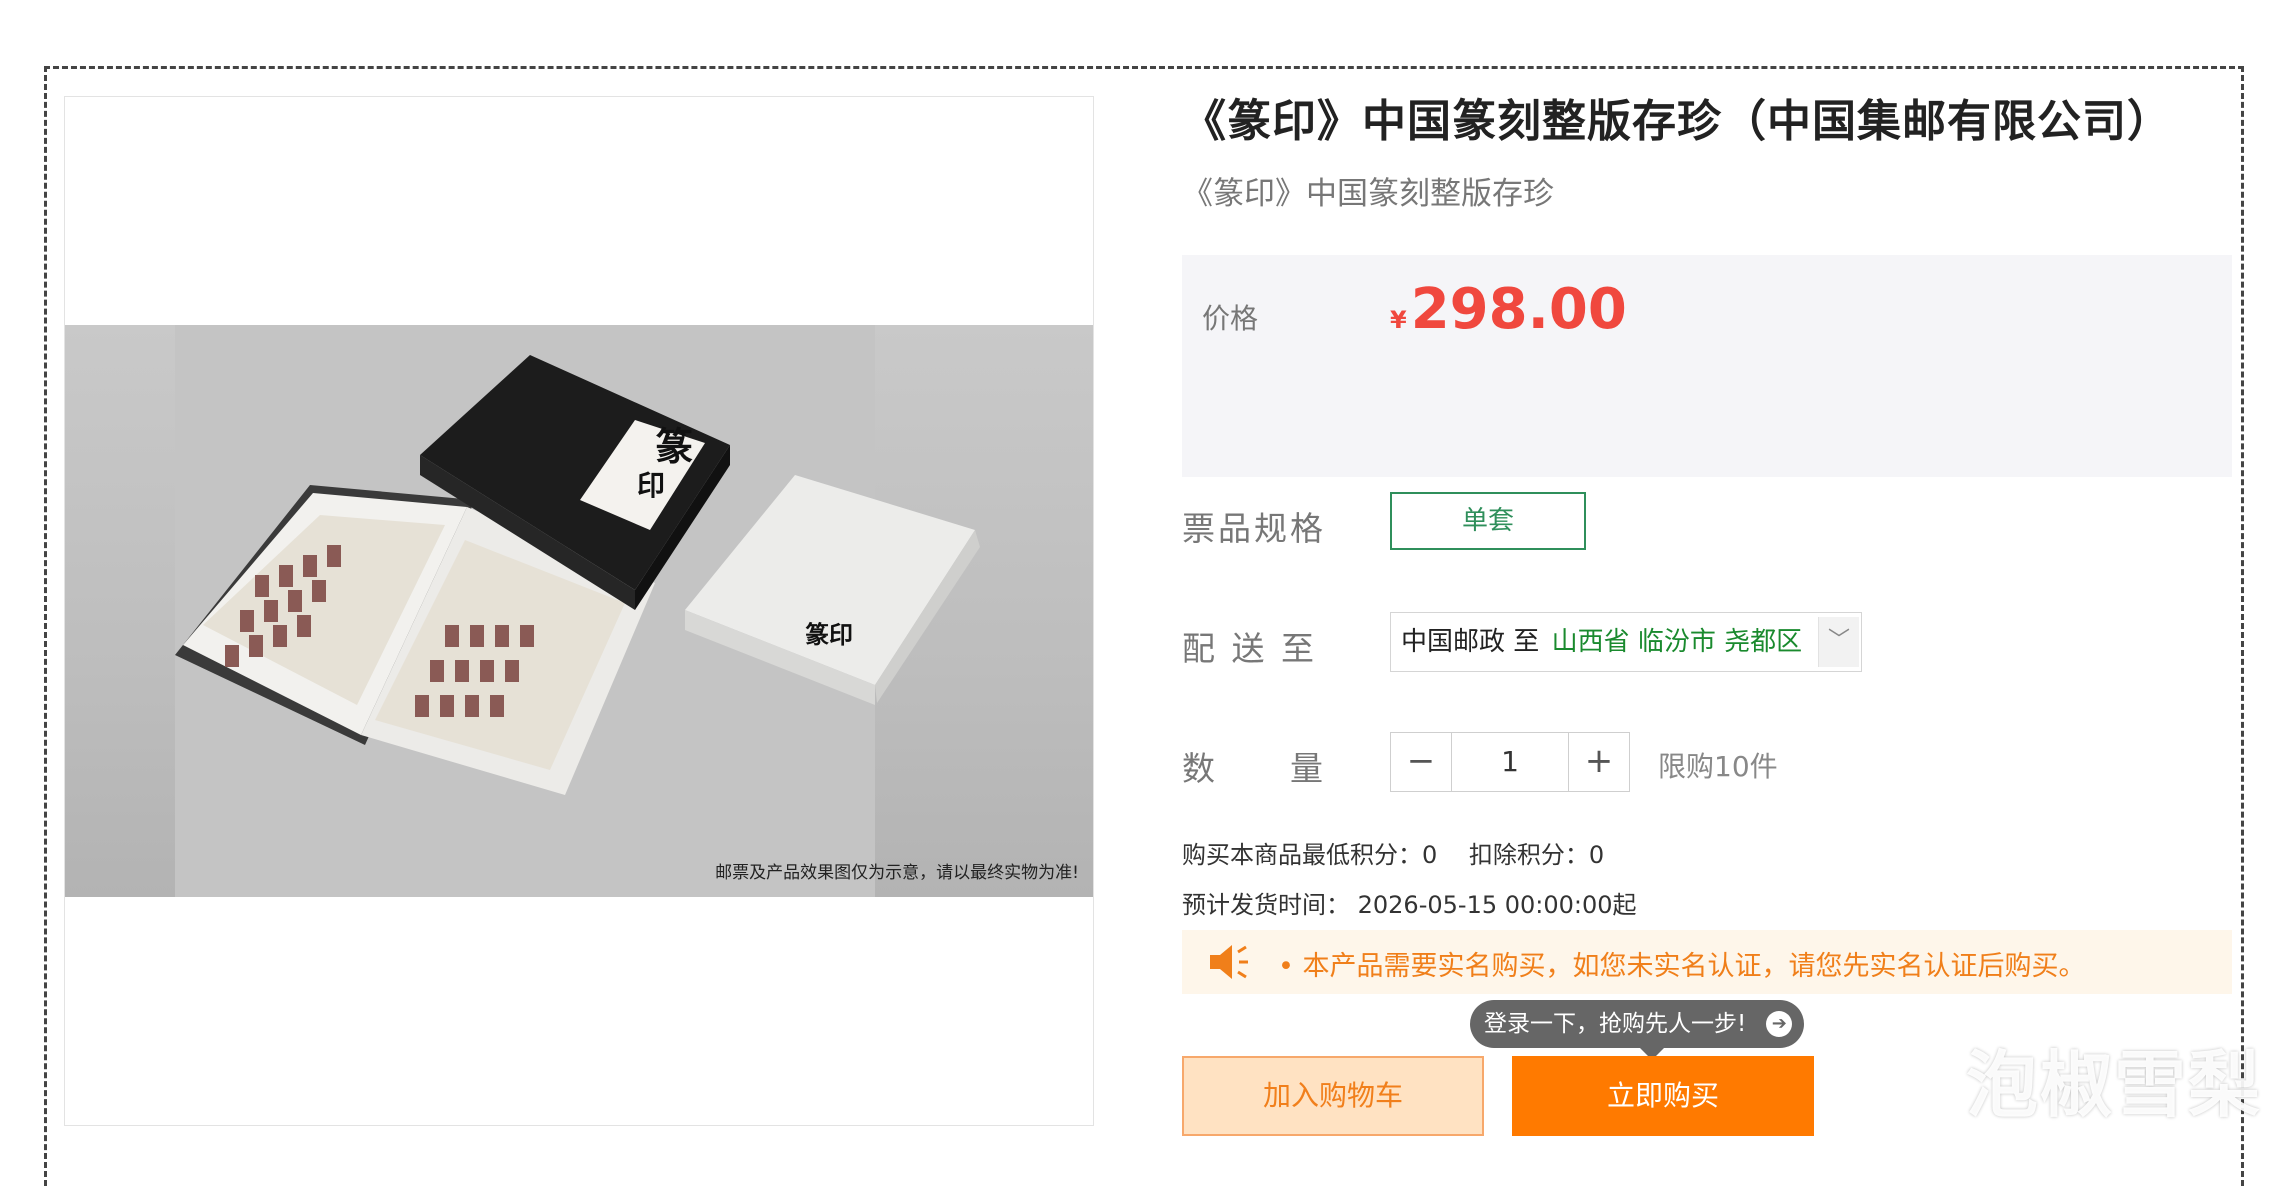  I want to click on spec-label: 票品规格, so click(1254, 528).